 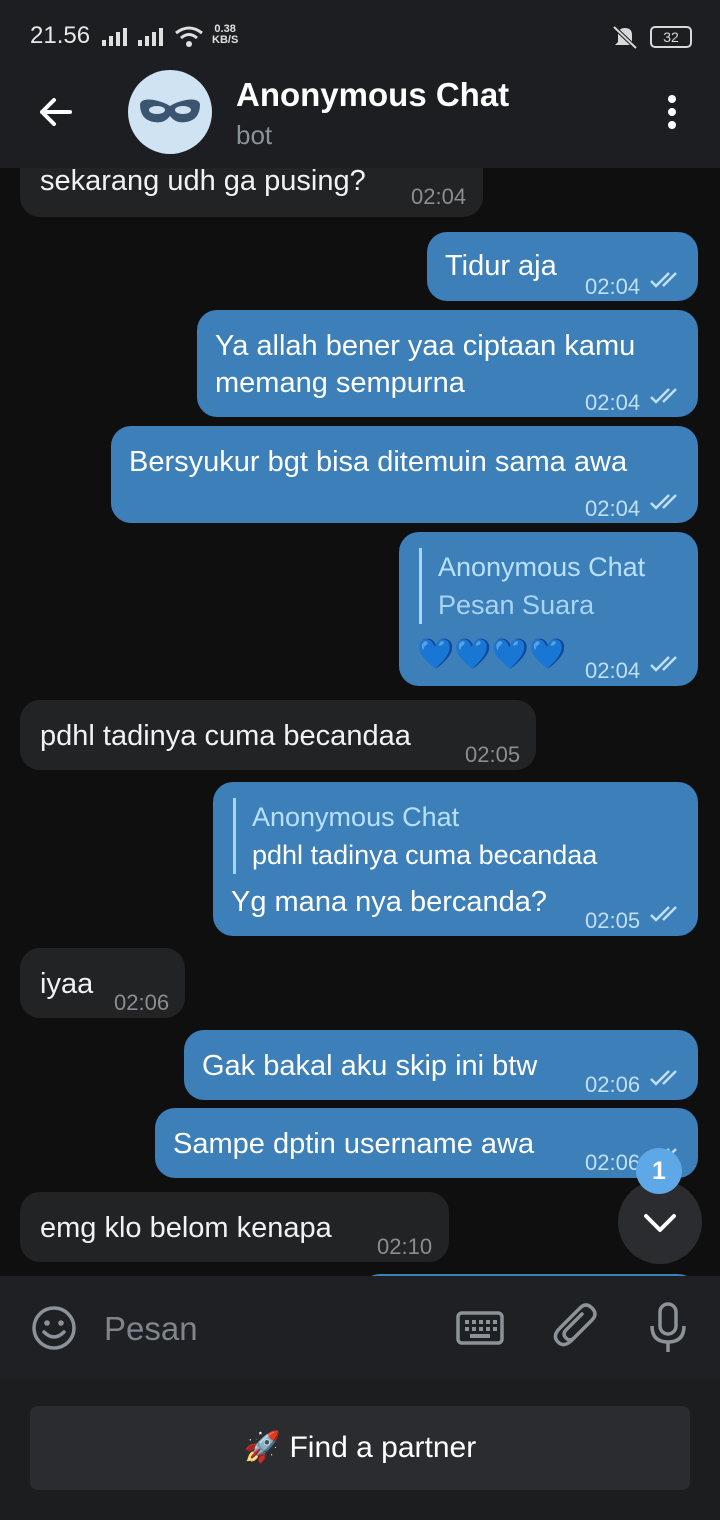 What do you see at coordinates (370, 1066) in the screenshot?
I see `message-text: Gak bakal aku skip ini btw` at bounding box center [370, 1066].